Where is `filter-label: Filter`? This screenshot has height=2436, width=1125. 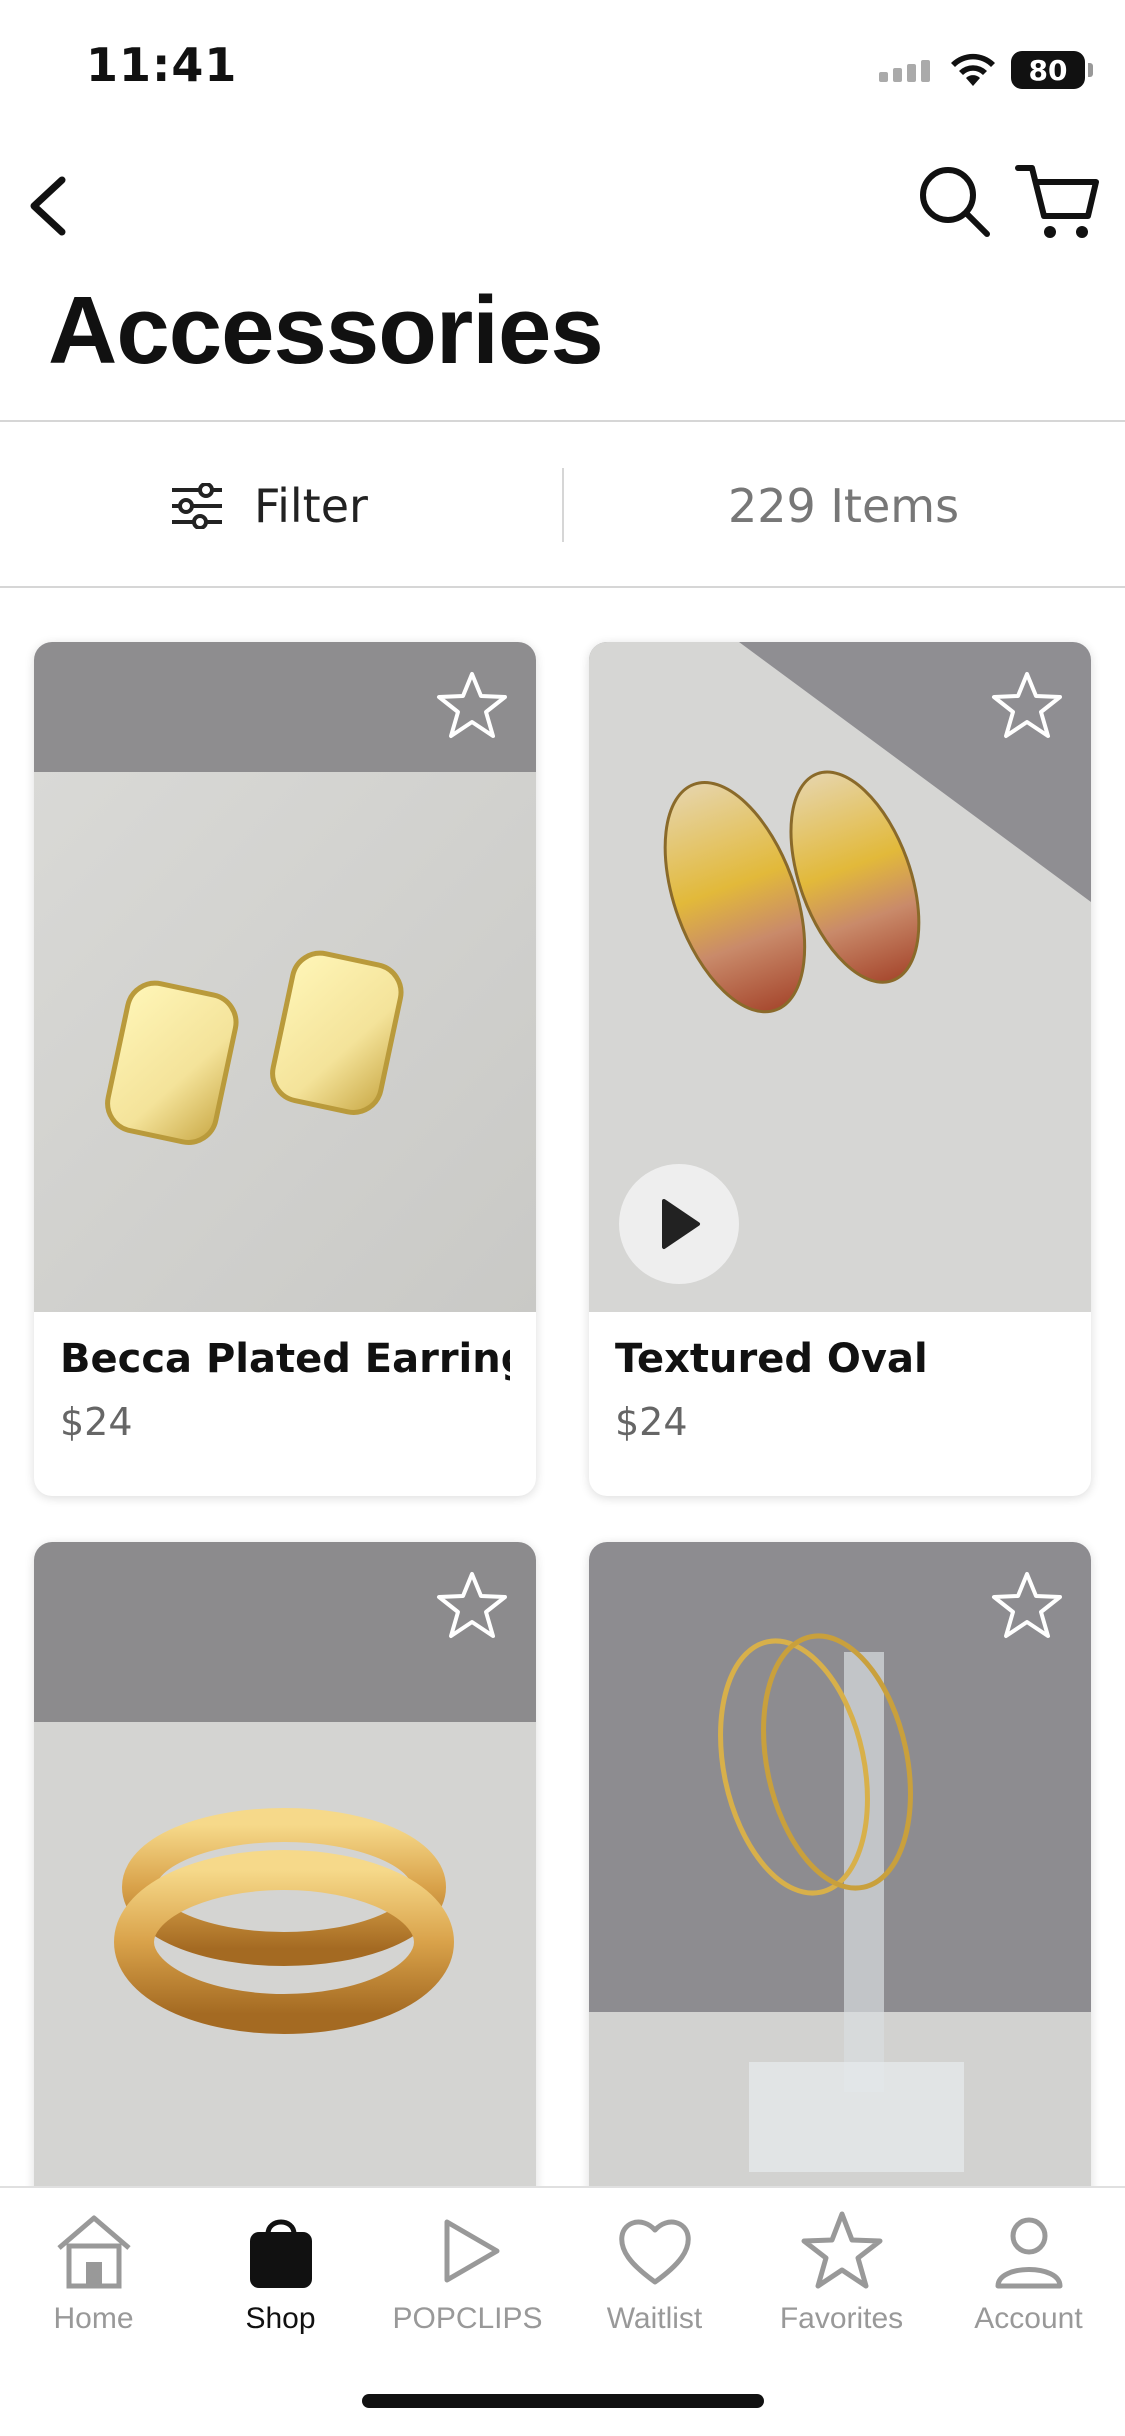
filter-label: Filter is located at coordinates (311, 506).